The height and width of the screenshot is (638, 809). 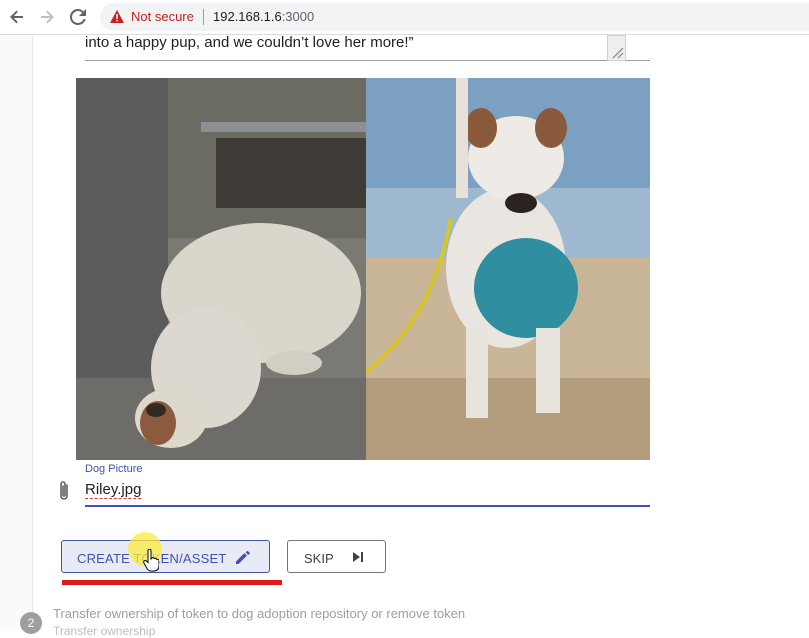 What do you see at coordinates (17, 17) in the screenshot?
I see `back-arrow-icon` at bounding box center [17, 17].